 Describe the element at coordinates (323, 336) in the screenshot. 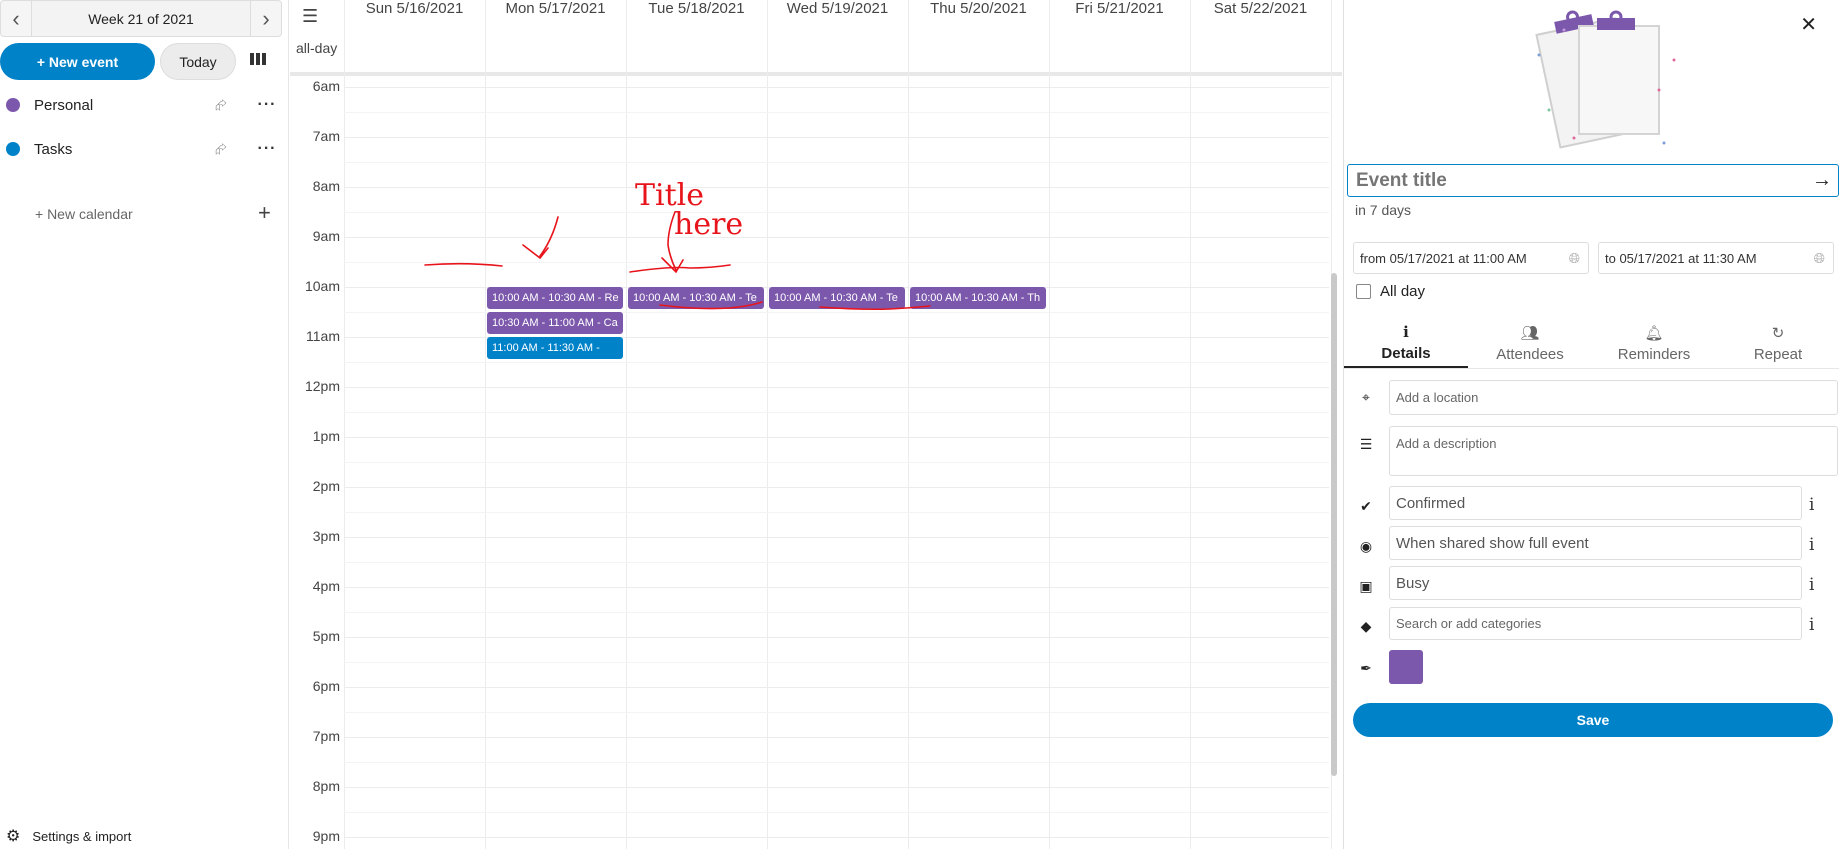

I see `hour-label: 11am` at that location.